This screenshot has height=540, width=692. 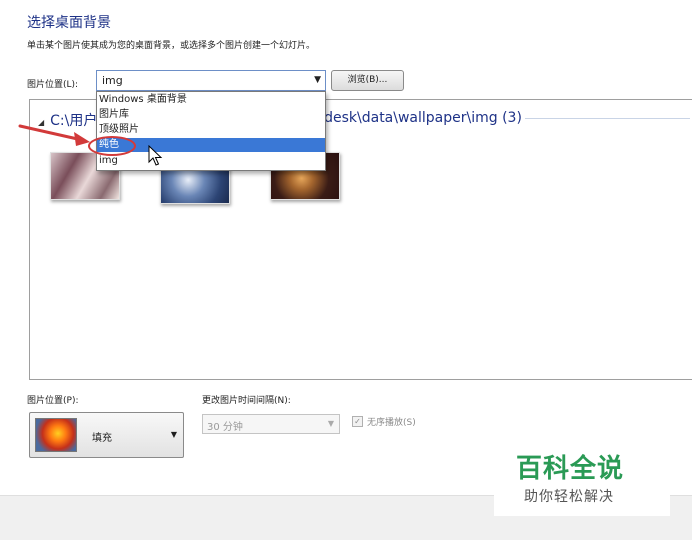 I want to click on dropdown-option: img, so click(x=211, y=161).